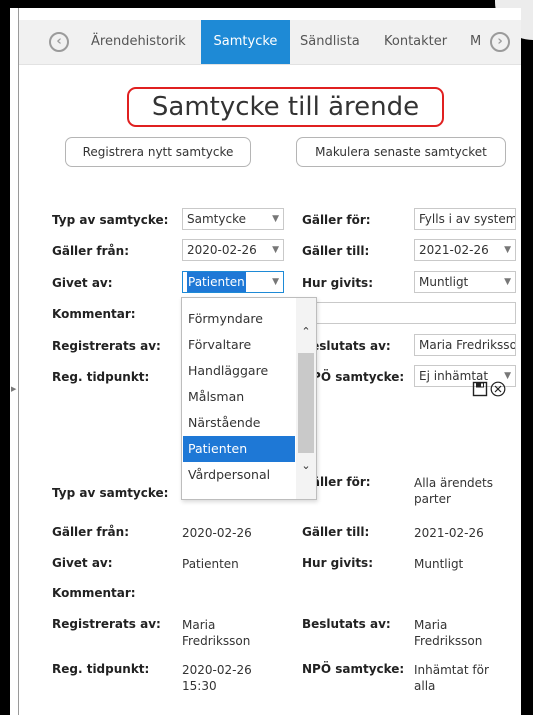 The image size is (533, 715). Describe the element at coordinates (110, 493) in the screenshot. I see `record-type-label: Typ av samtycke:` at that location.